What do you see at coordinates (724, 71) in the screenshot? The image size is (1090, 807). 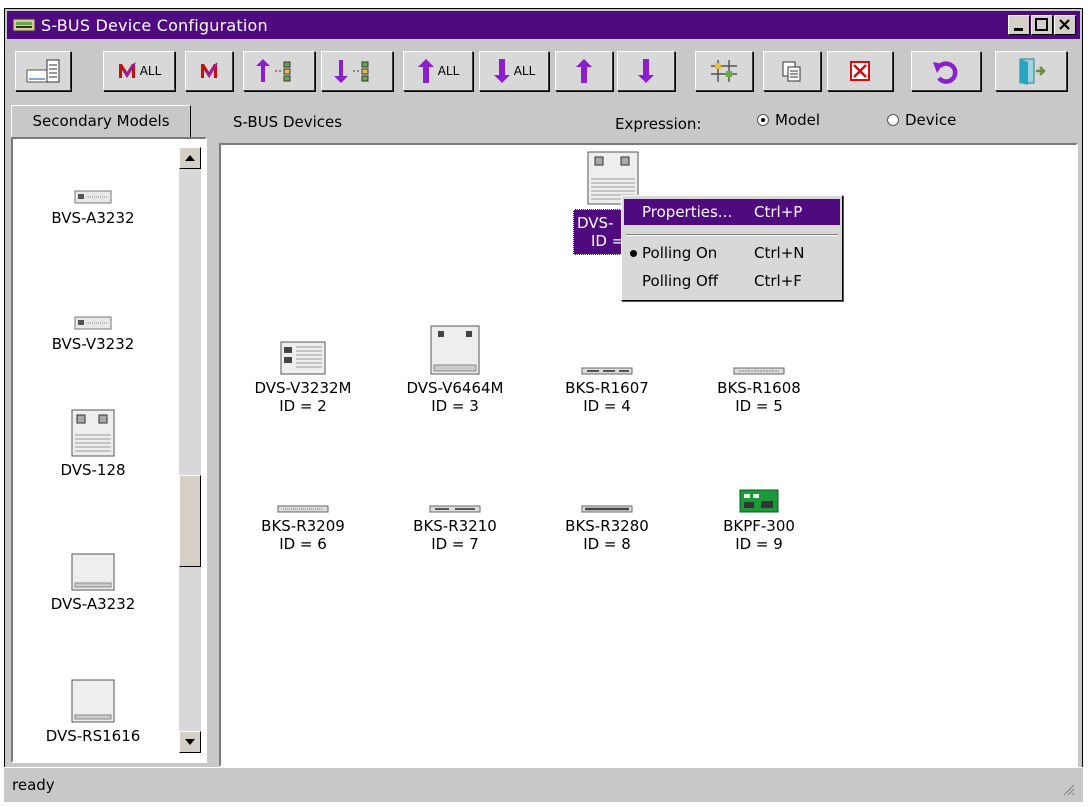 I see `connect-button` at bounding box center [724, 71].